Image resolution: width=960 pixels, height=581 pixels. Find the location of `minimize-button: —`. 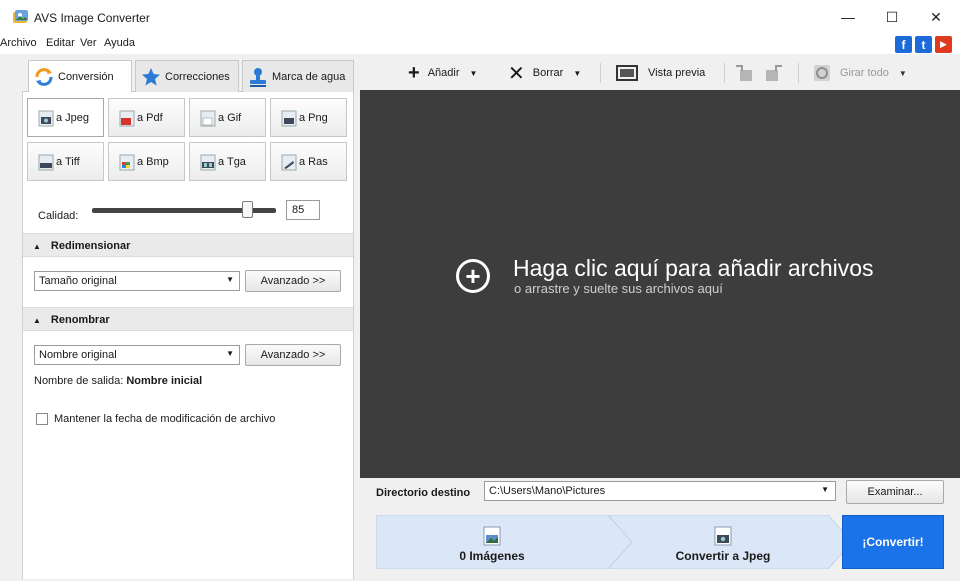

minimize-button: — is located at coordinates (848, 17).